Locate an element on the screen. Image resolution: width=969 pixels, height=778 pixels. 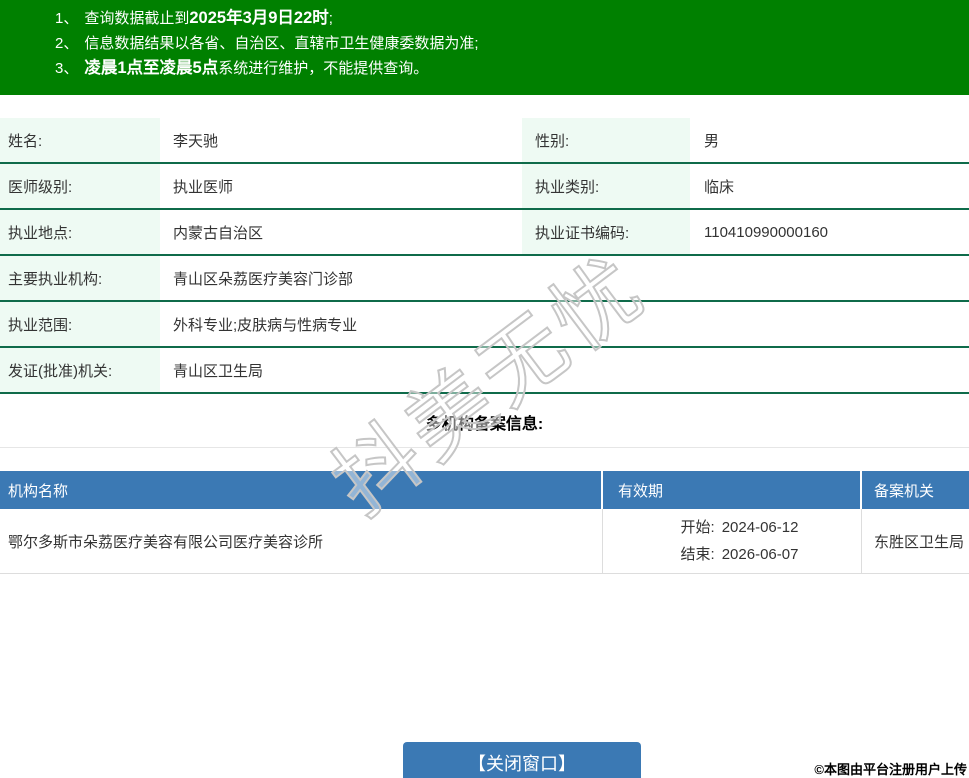
validity-start-date: 2024-06-12 is located at coordinates (760, 527).